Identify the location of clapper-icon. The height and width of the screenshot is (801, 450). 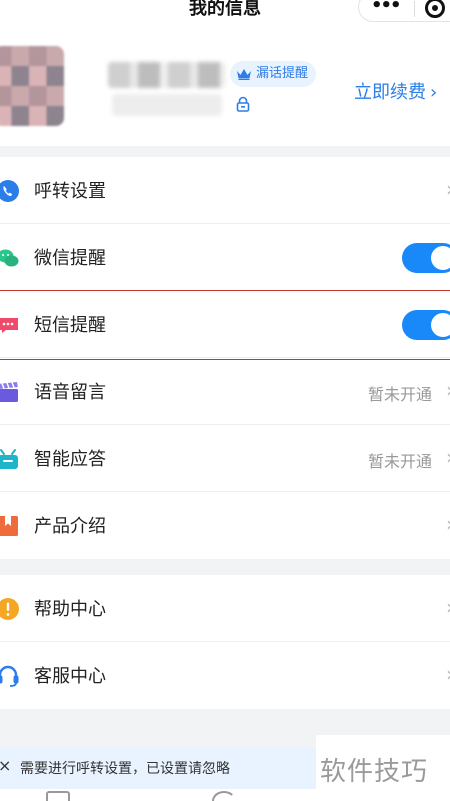
(9, 392).